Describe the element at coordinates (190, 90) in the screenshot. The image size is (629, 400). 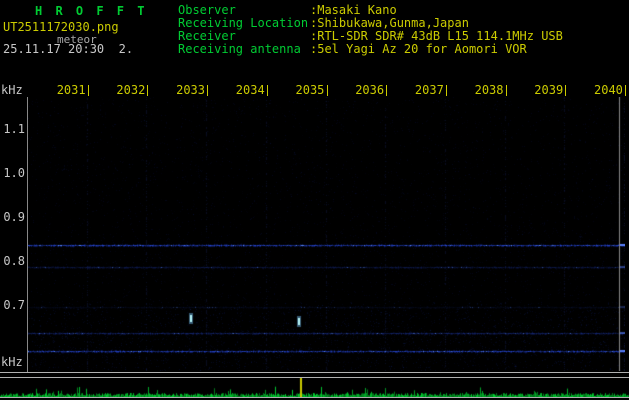
I see `time-tick-label: 2033` at that location.